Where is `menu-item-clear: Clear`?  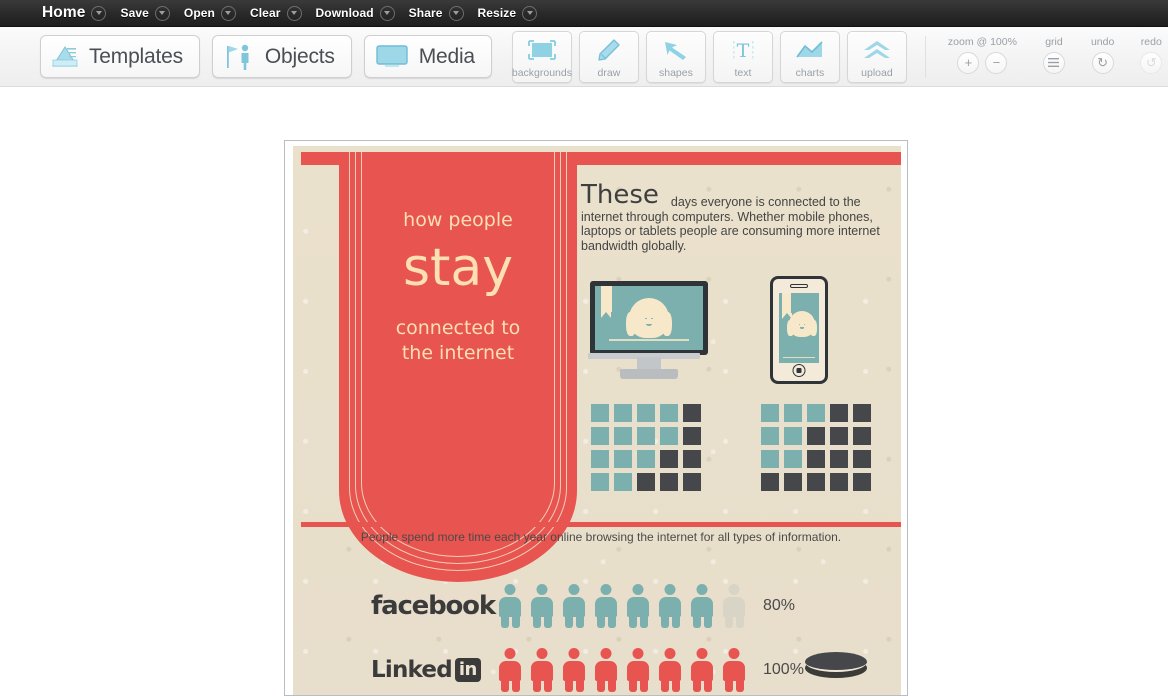
menu-item-clear: Clear is located at coordinates (275, 13).